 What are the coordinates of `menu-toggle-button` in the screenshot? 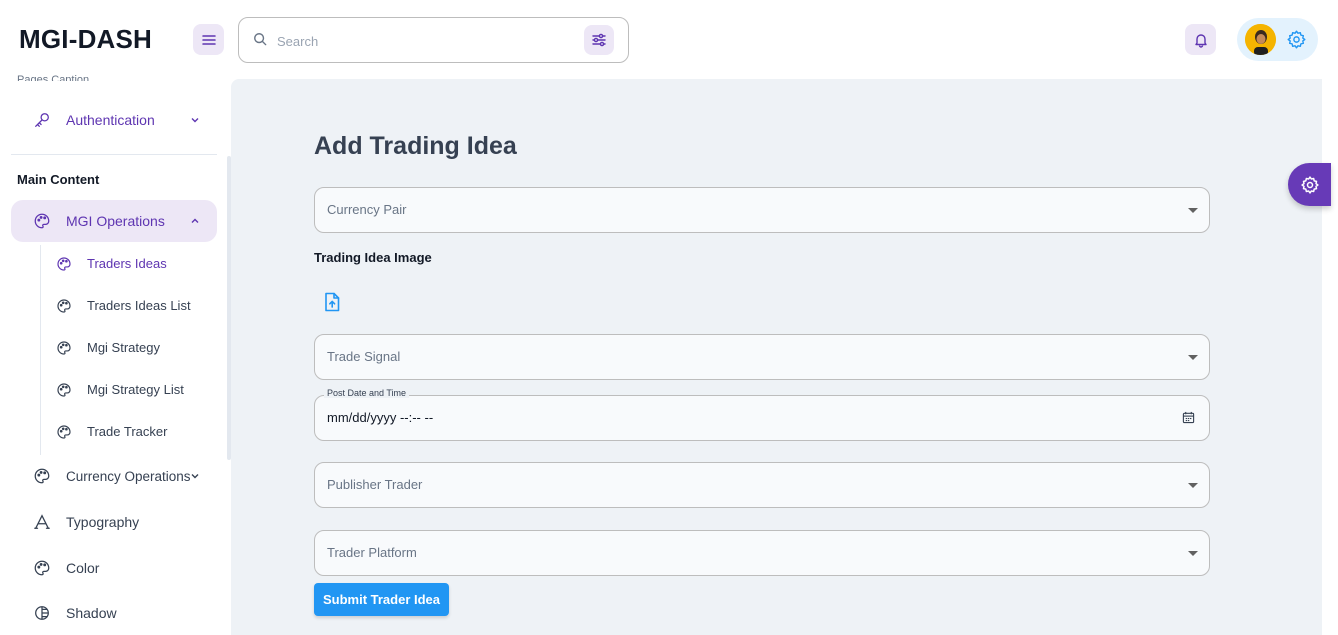 It's located at (208, 39).